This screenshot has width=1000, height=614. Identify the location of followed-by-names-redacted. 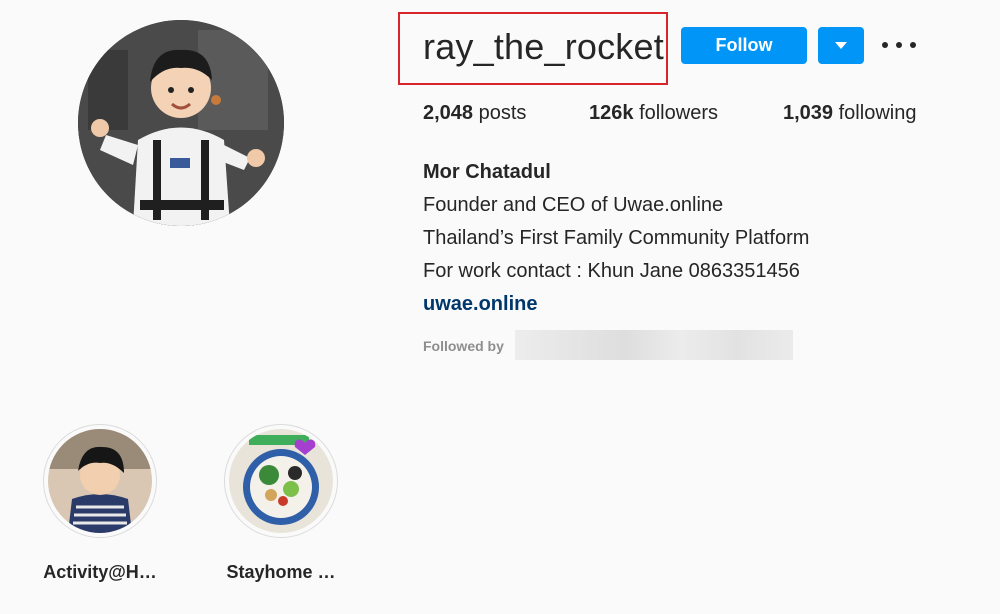
(654, 345).